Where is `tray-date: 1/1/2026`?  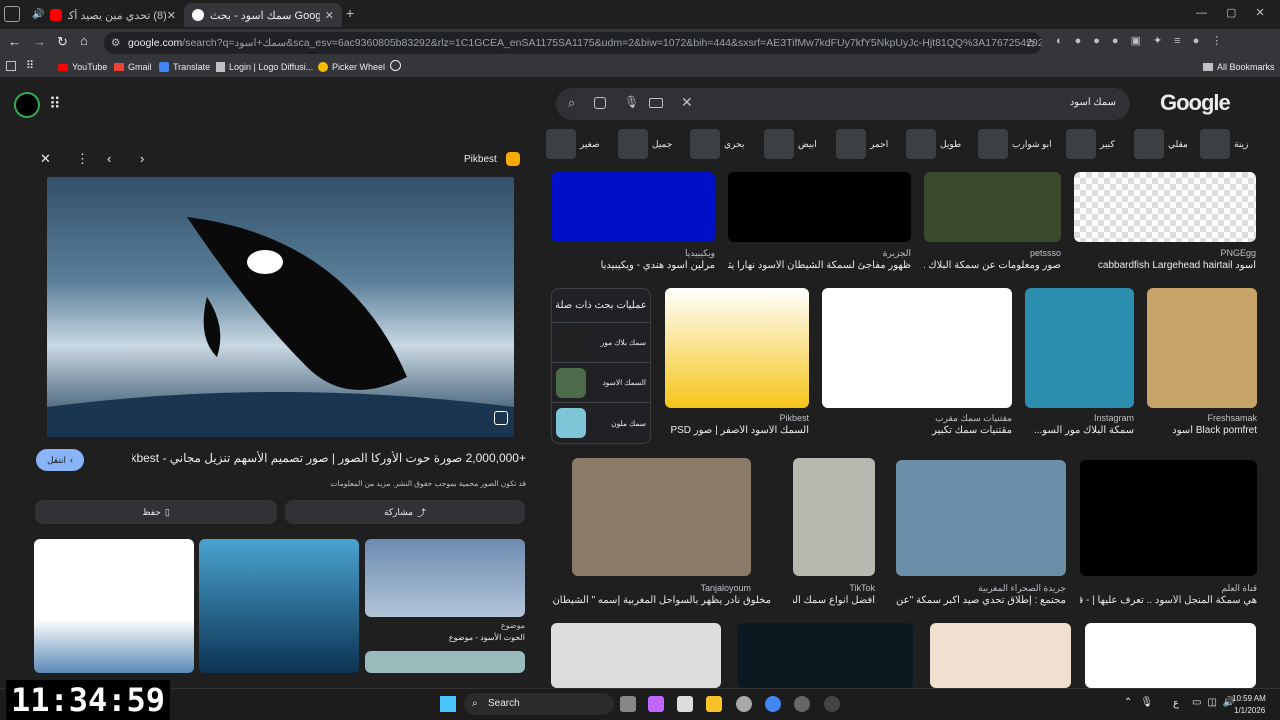
tray-date: 1/1/2026 is located at coordinates (1249, 710).